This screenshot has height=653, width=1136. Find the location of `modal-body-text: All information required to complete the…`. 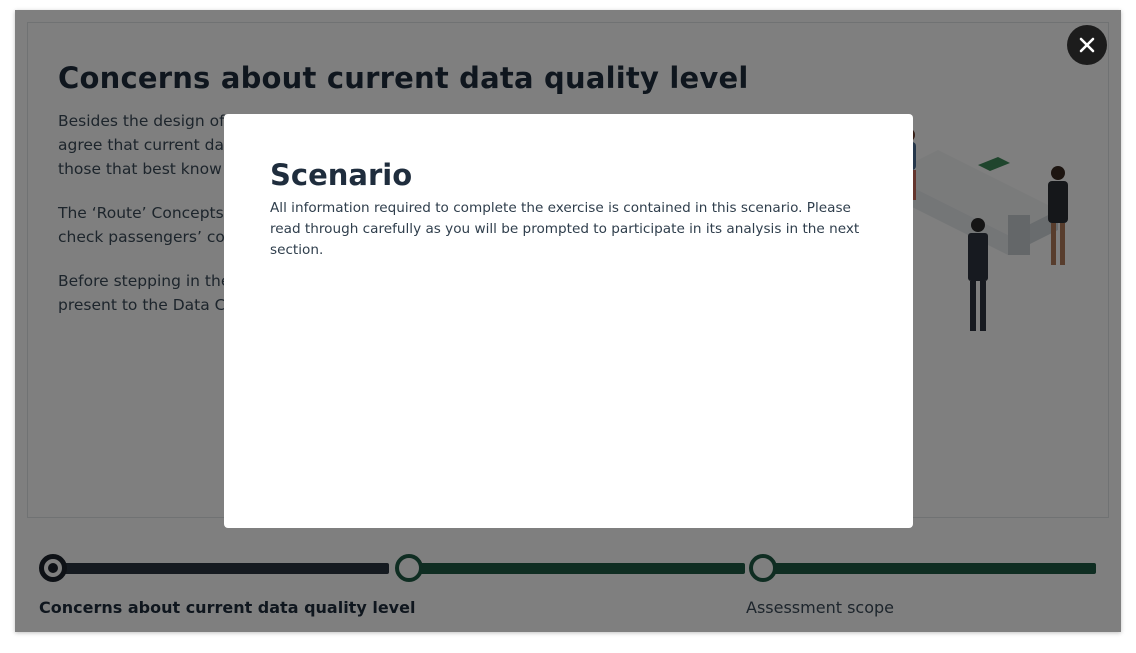

modal-body-text: All information required to complete the… is located at coordinates (565, 229).